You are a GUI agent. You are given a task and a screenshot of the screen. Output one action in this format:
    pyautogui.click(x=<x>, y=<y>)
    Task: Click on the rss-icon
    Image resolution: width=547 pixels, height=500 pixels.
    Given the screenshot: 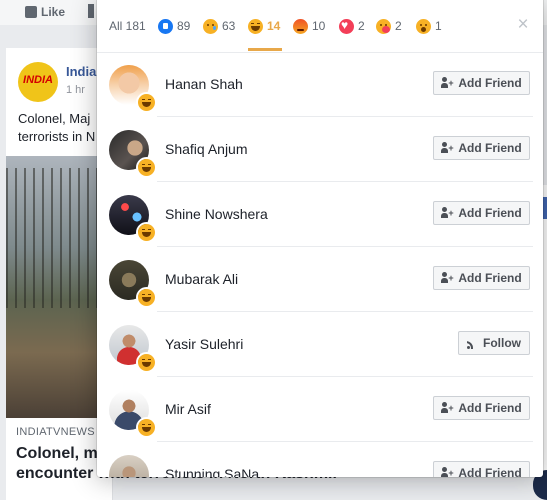 What is the action you would take?
    pyautogui.click(x=472, y=343)
    